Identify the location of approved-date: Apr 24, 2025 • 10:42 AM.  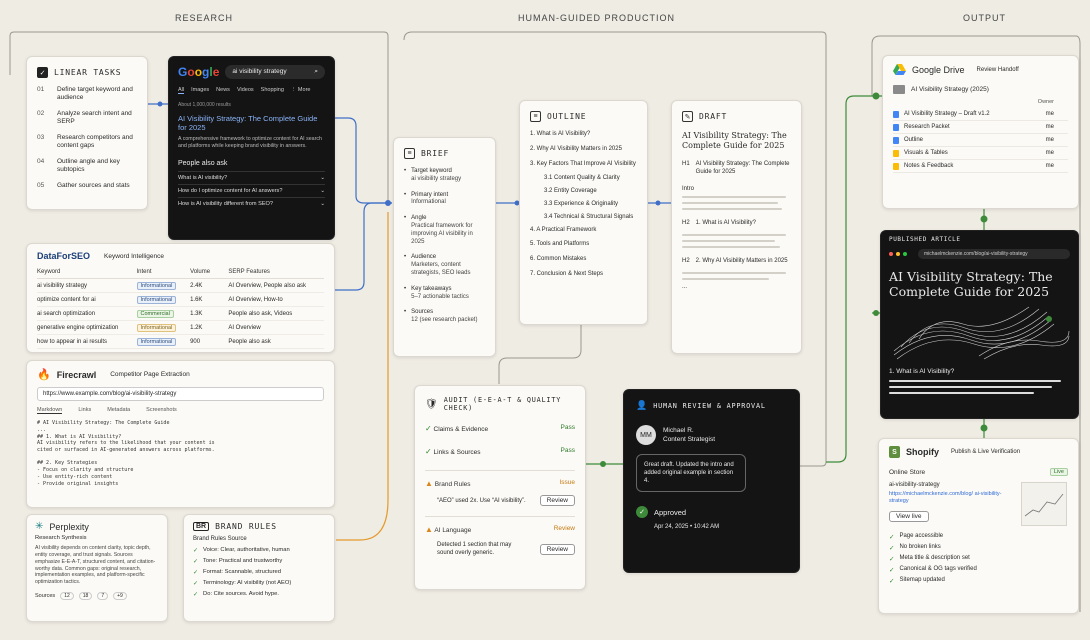
(687, 527).